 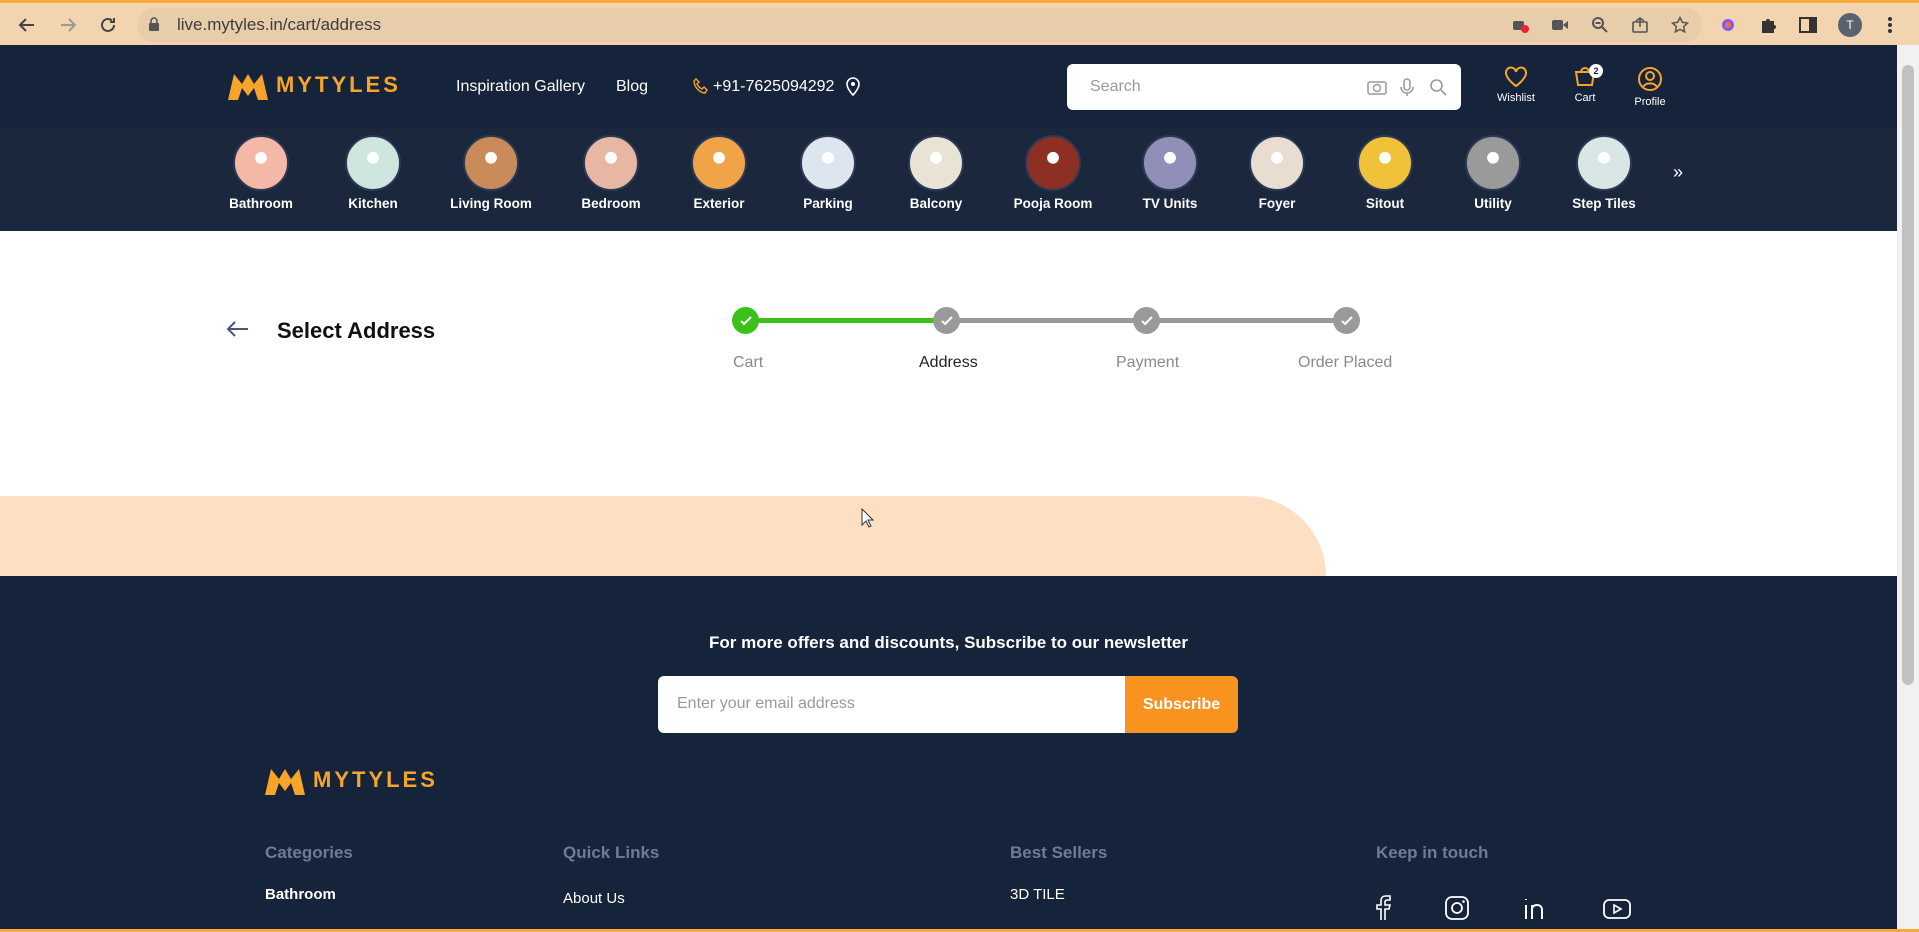 I want to click on back-icon, so click(x=27, y=25).